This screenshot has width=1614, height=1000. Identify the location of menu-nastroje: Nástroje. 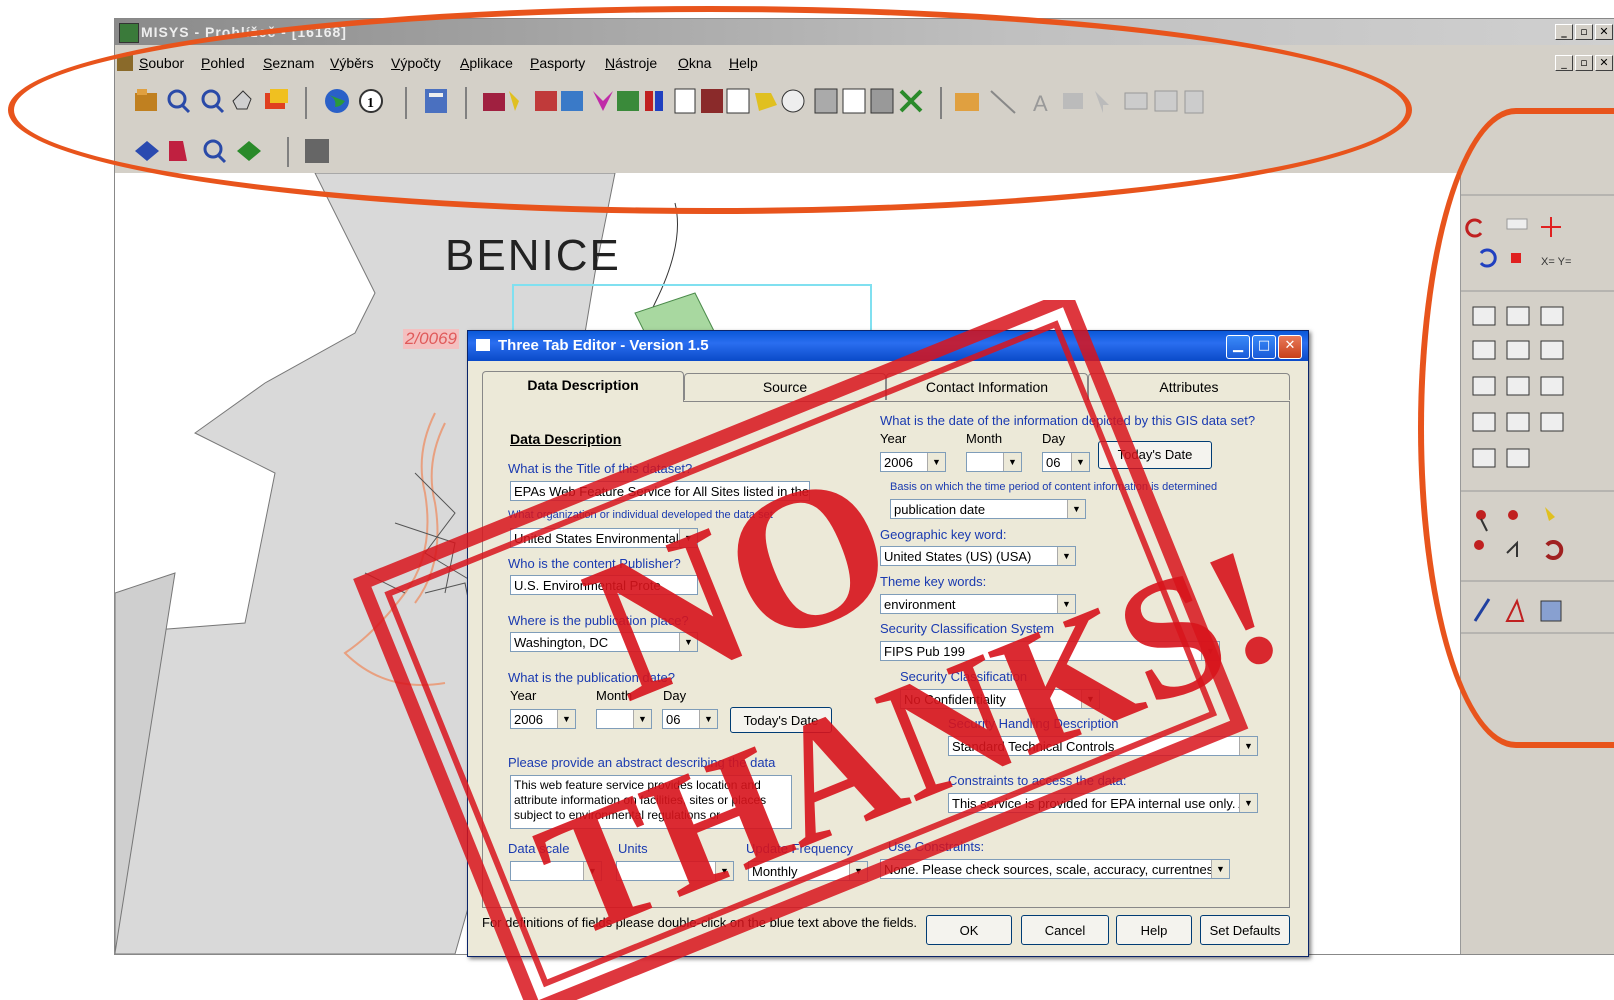
(631, 63).